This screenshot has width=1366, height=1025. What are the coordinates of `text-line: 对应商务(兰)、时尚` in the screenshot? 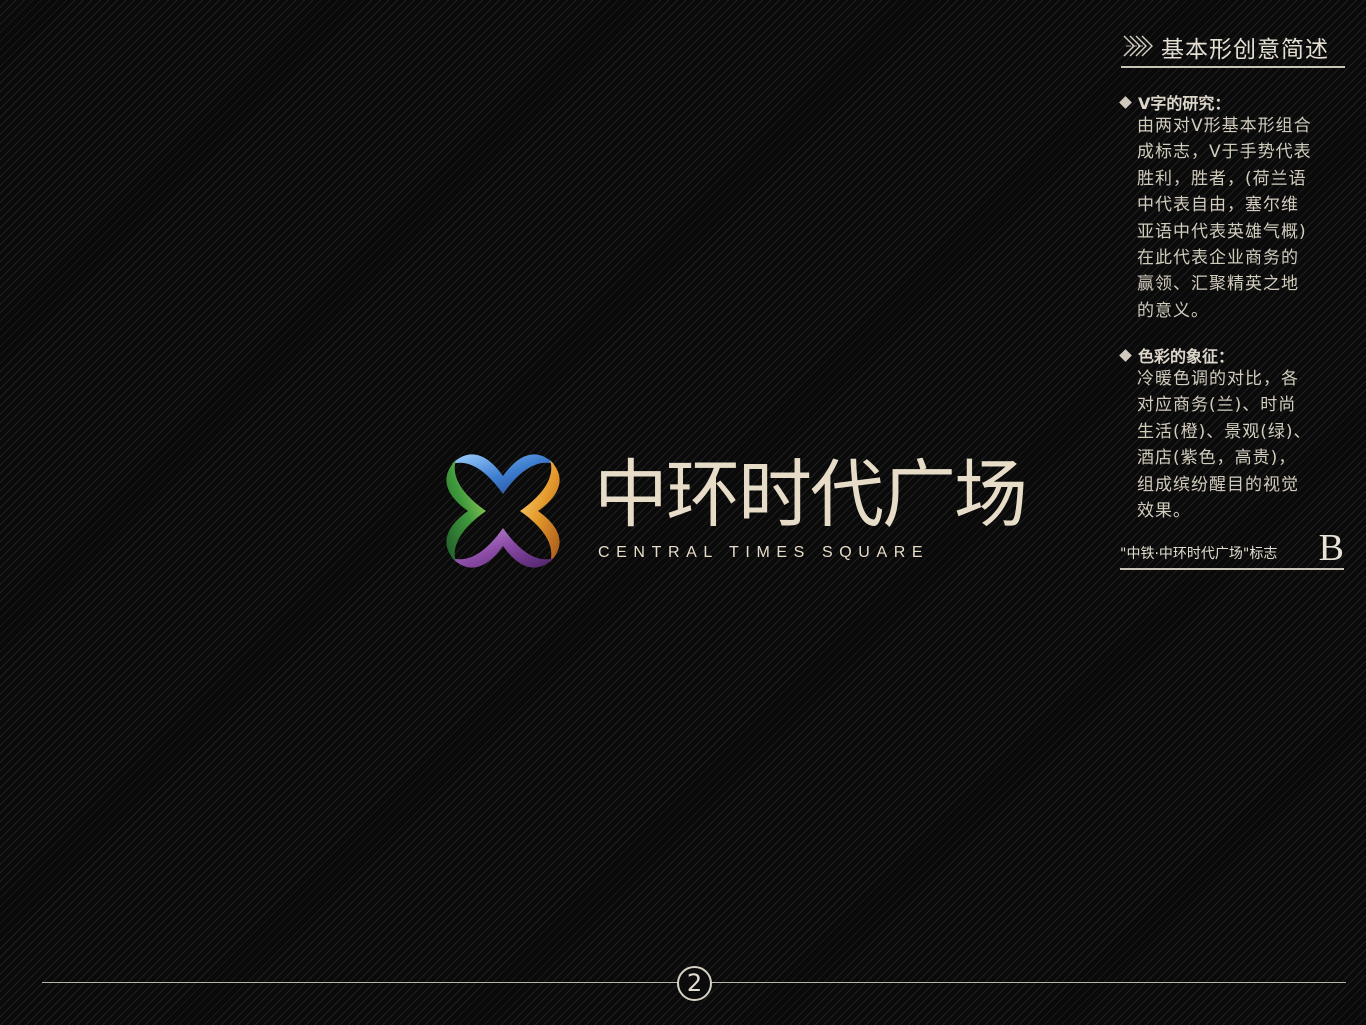 It's located at (1217, 405).